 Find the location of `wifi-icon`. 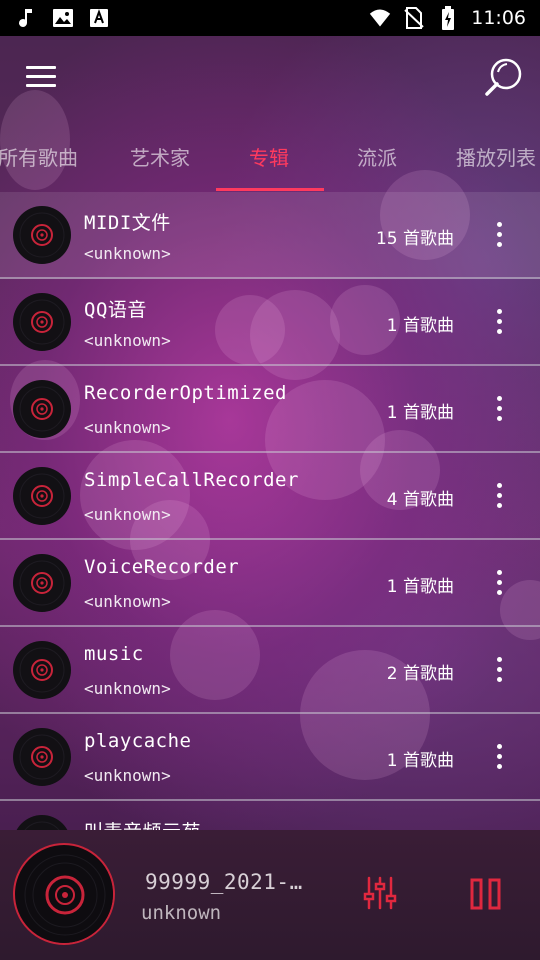

wifi-icon is located at coordinates (380, 18).